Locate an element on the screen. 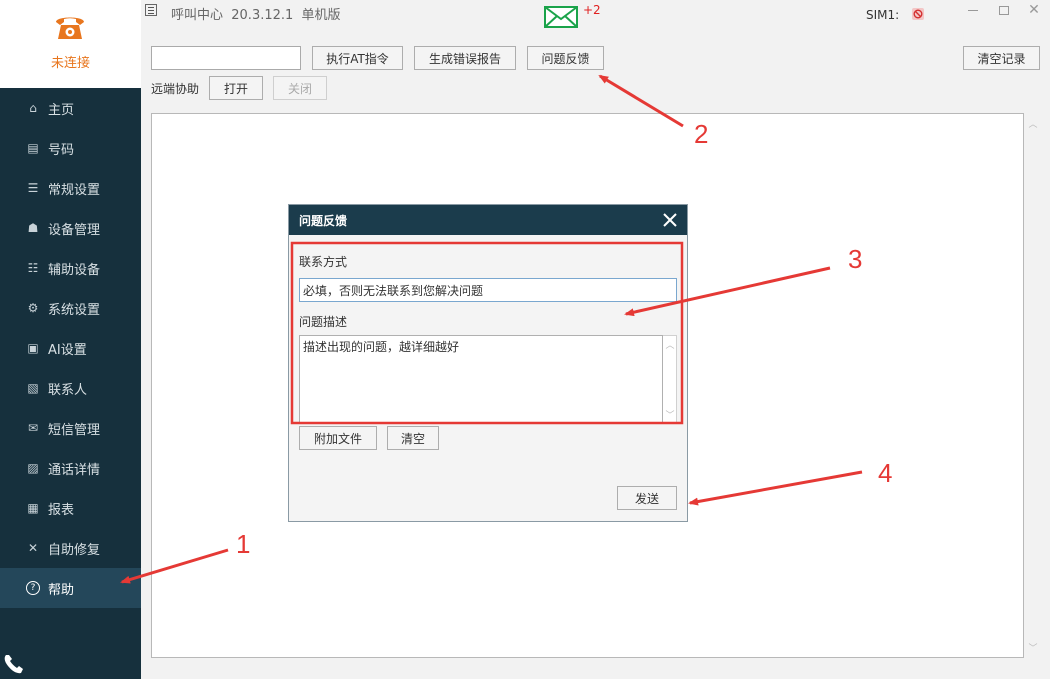 This screenshot has height=679, width=1050. description-textarea: 描述出现的问题，越详细越好 is located at coordinates (481, 379).